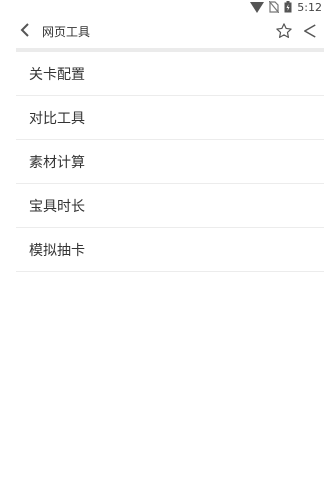 The height and width of the screenshot is (484, 324). I want to click on favorite-button, so click(284, 31).